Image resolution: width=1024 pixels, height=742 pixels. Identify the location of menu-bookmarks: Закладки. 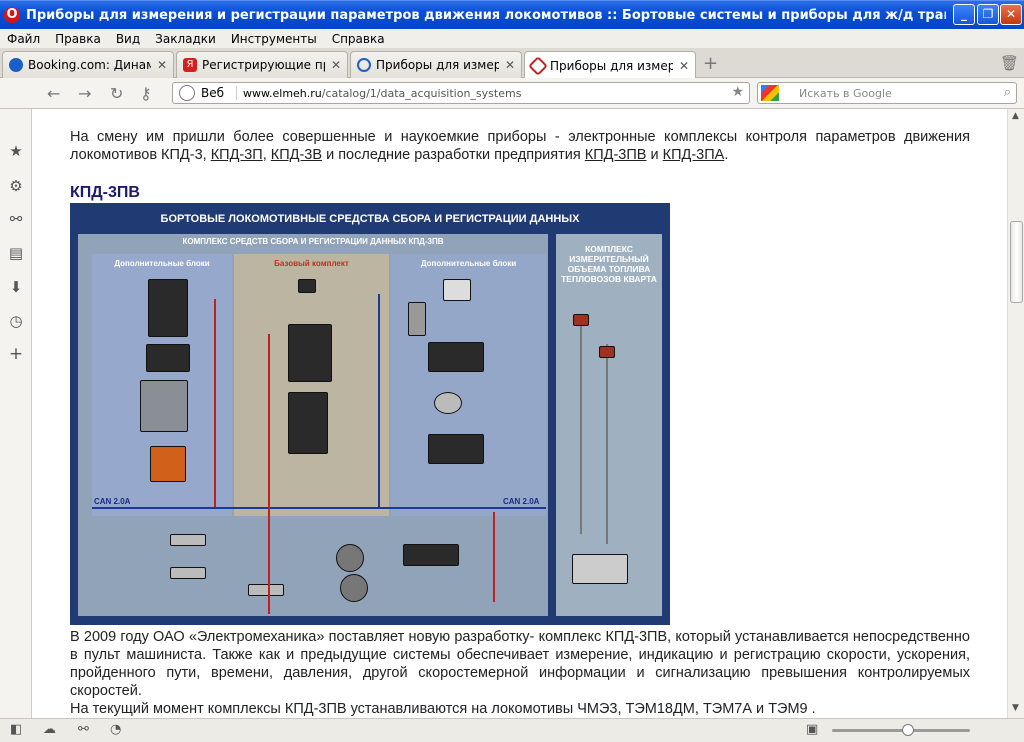
(185, 39).